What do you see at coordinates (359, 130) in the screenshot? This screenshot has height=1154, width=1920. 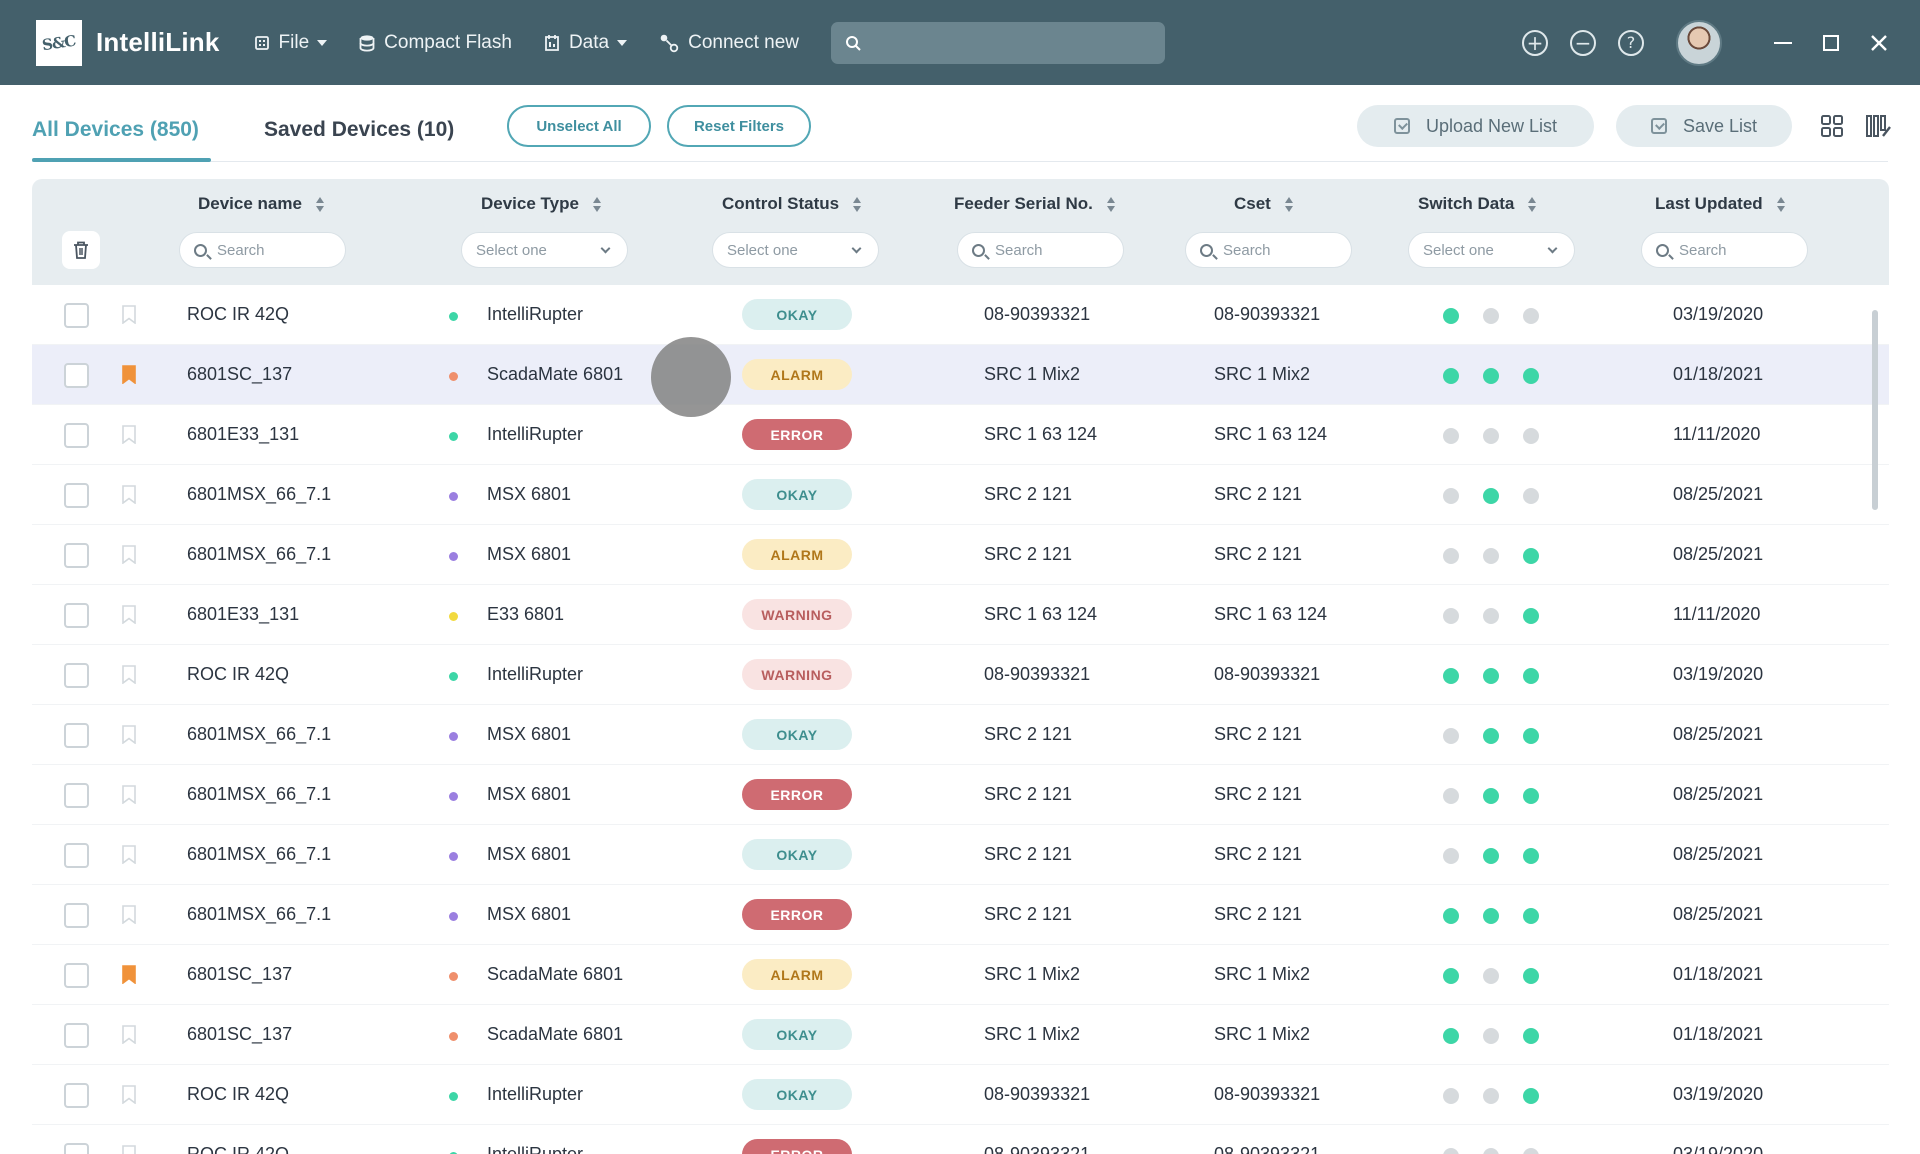 I see `tab-saved-devices: Saved Devices (10)` at bounding box center [359, 130].